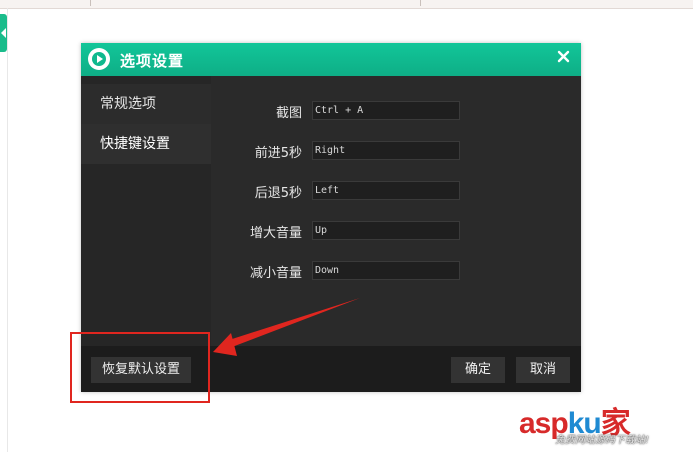 This screenshot has height=452, width=693. Describe the element at coordinates (386, 270) in the screenshot. I see `shortcut-input-volume-down` at that location.